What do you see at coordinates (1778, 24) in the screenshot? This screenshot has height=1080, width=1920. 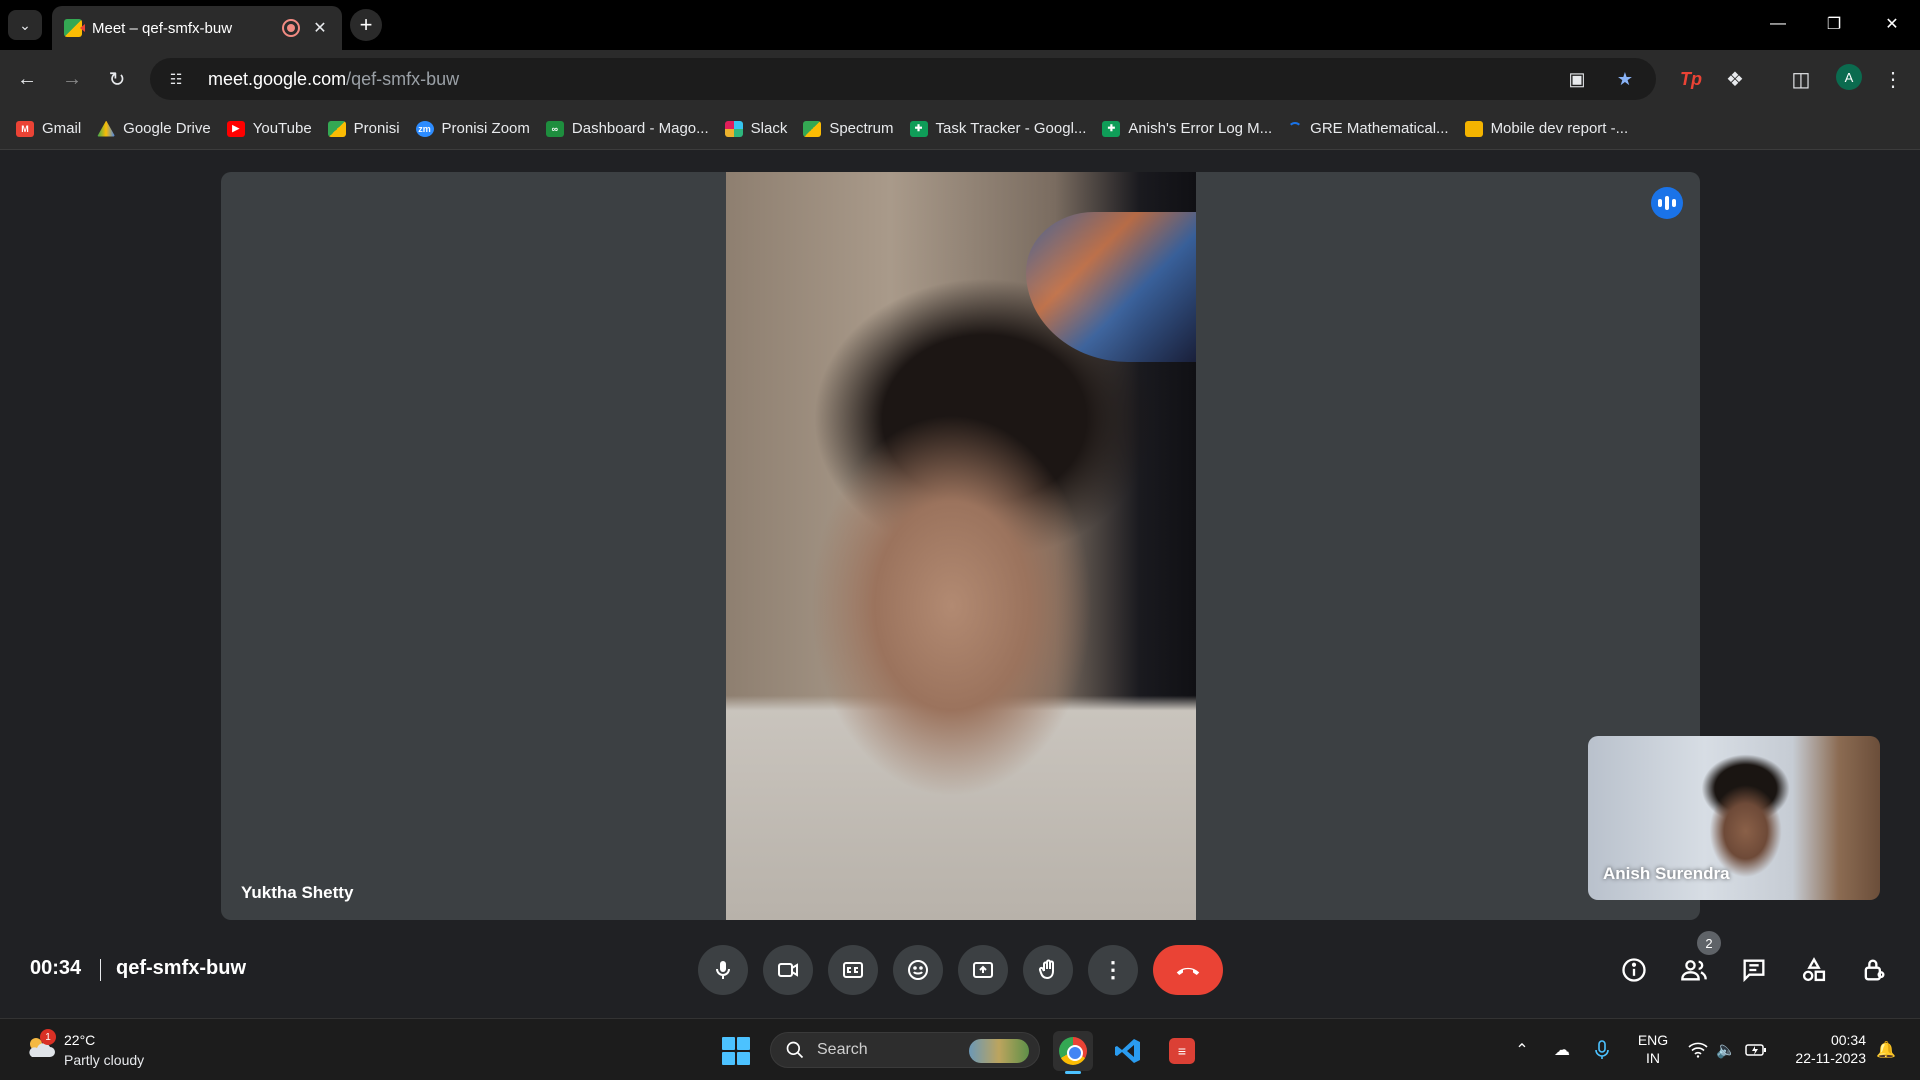 I see `minimize-icon: —` at bounding box center [1778, 24].